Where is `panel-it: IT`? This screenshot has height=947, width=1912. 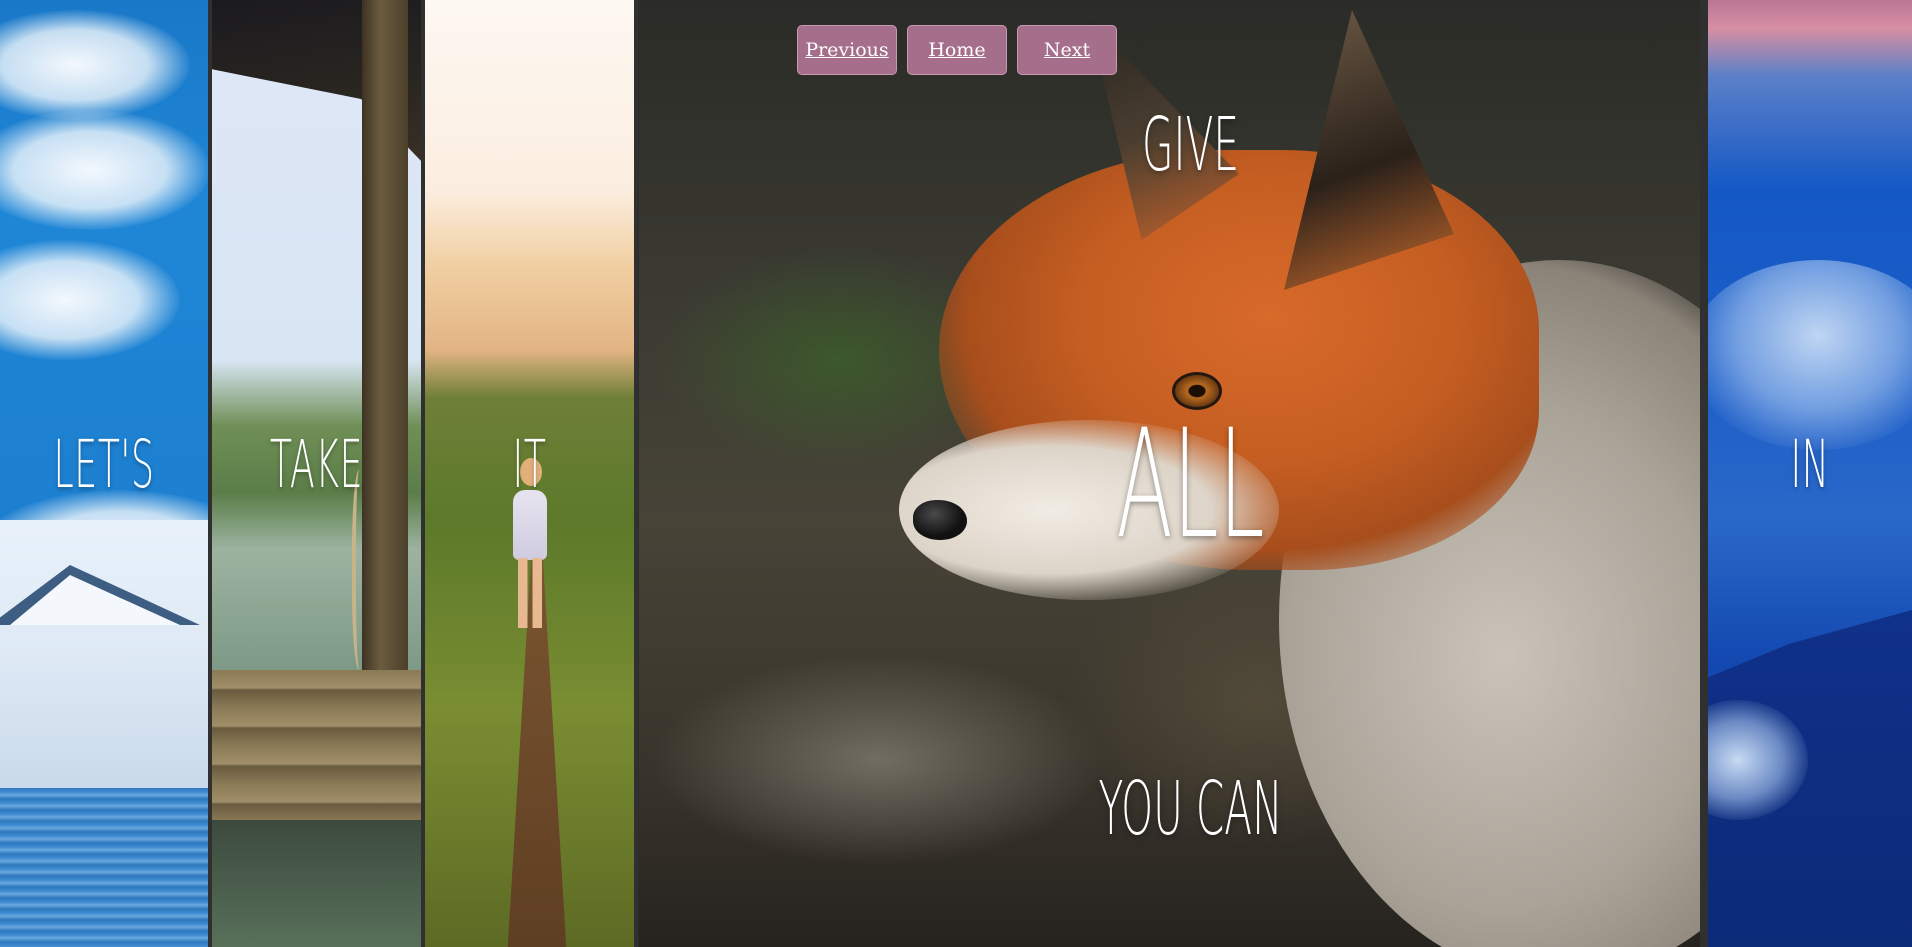 panel-it: IT is located at coordinates (531, 473).